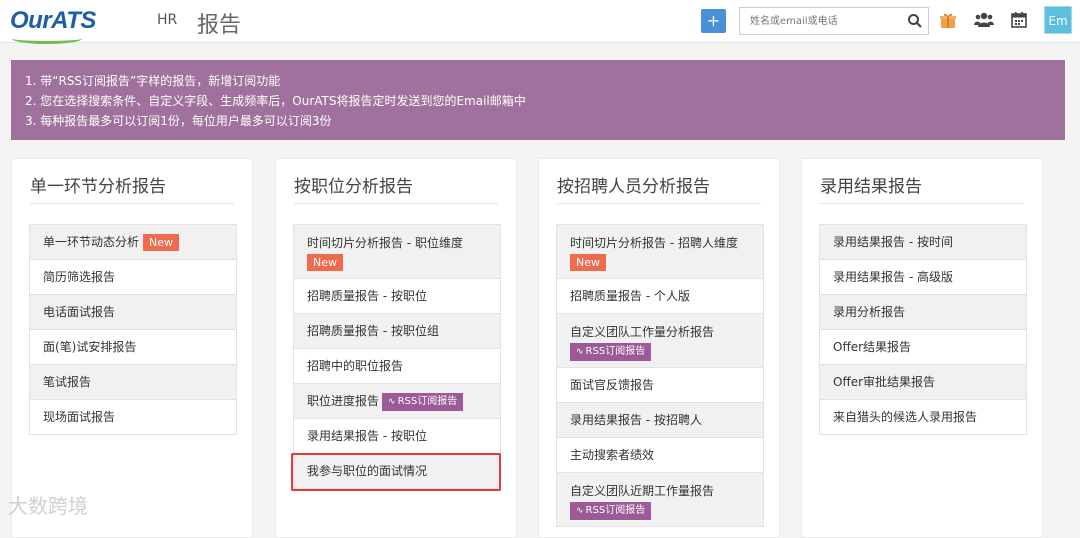  I want to click on report-link-label: 简历筛选报告, so click(79, 277).